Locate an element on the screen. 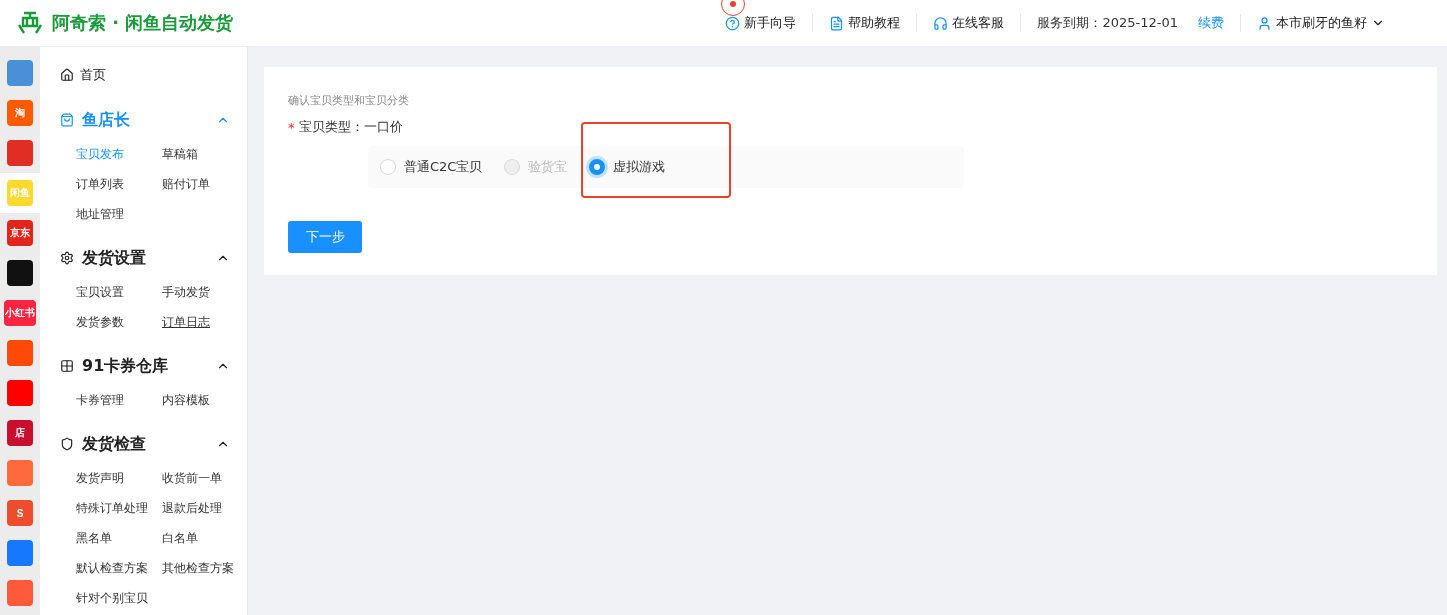 The width and height of the screenshot is (1447, 615). user-menu: 本市刷牙的鱼籽 is located at coordinates (1321, 23).